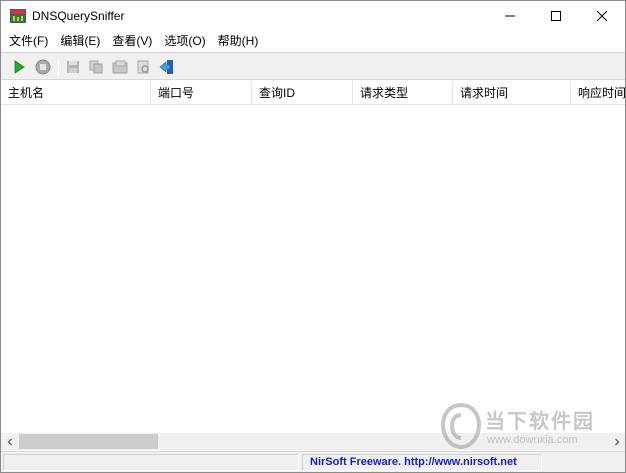  What do you see at coordinates (58, 67) in the screenshot?
I see `toolbar-separator` at bounding box center [58, 67].